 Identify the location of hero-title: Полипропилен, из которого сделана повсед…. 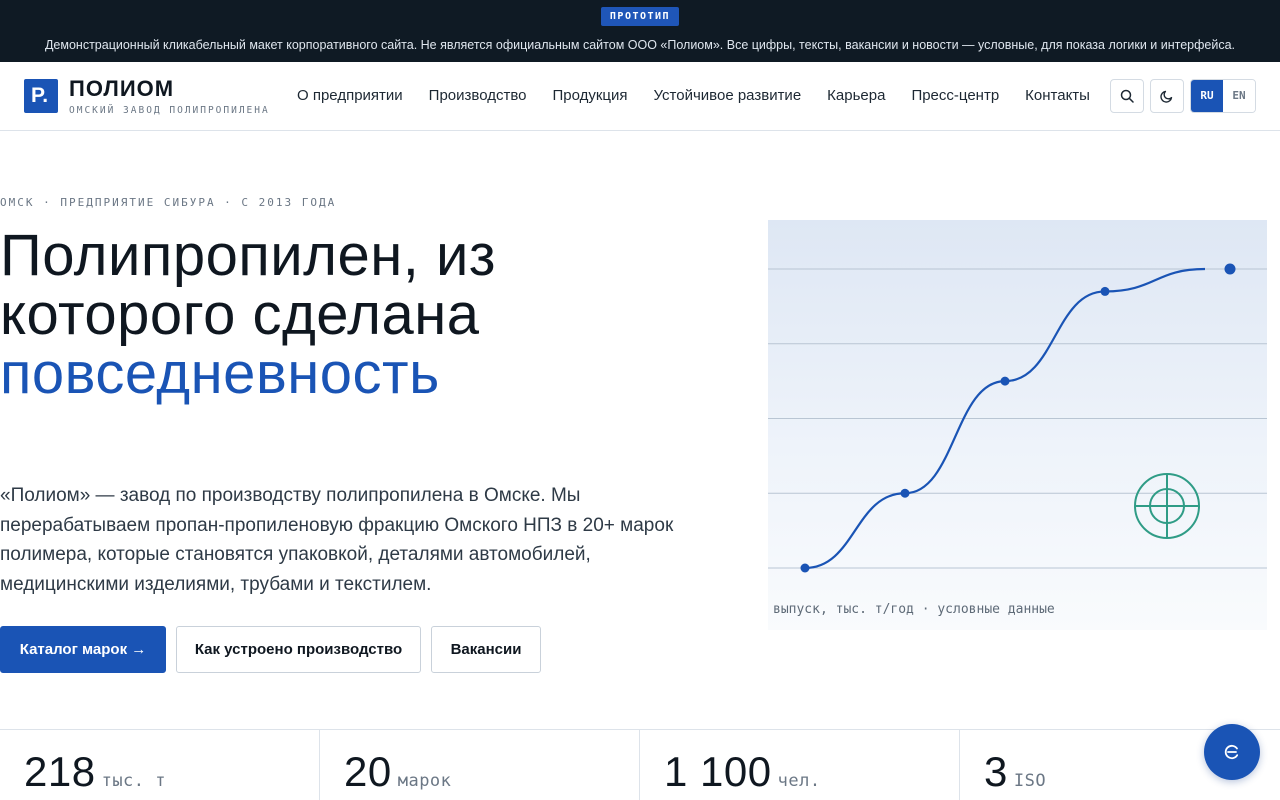
(370, 314).